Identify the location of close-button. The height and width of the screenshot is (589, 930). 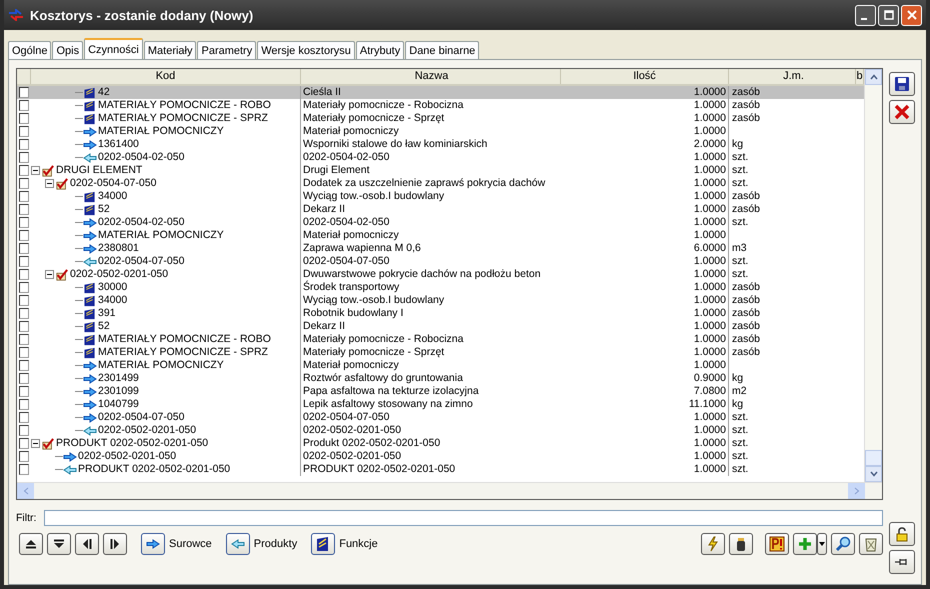
(911, 15).